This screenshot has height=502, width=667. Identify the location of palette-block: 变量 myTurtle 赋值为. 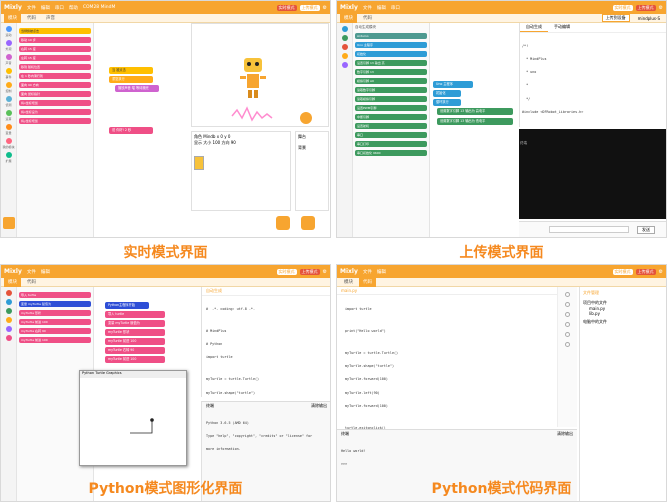
(55, 304).